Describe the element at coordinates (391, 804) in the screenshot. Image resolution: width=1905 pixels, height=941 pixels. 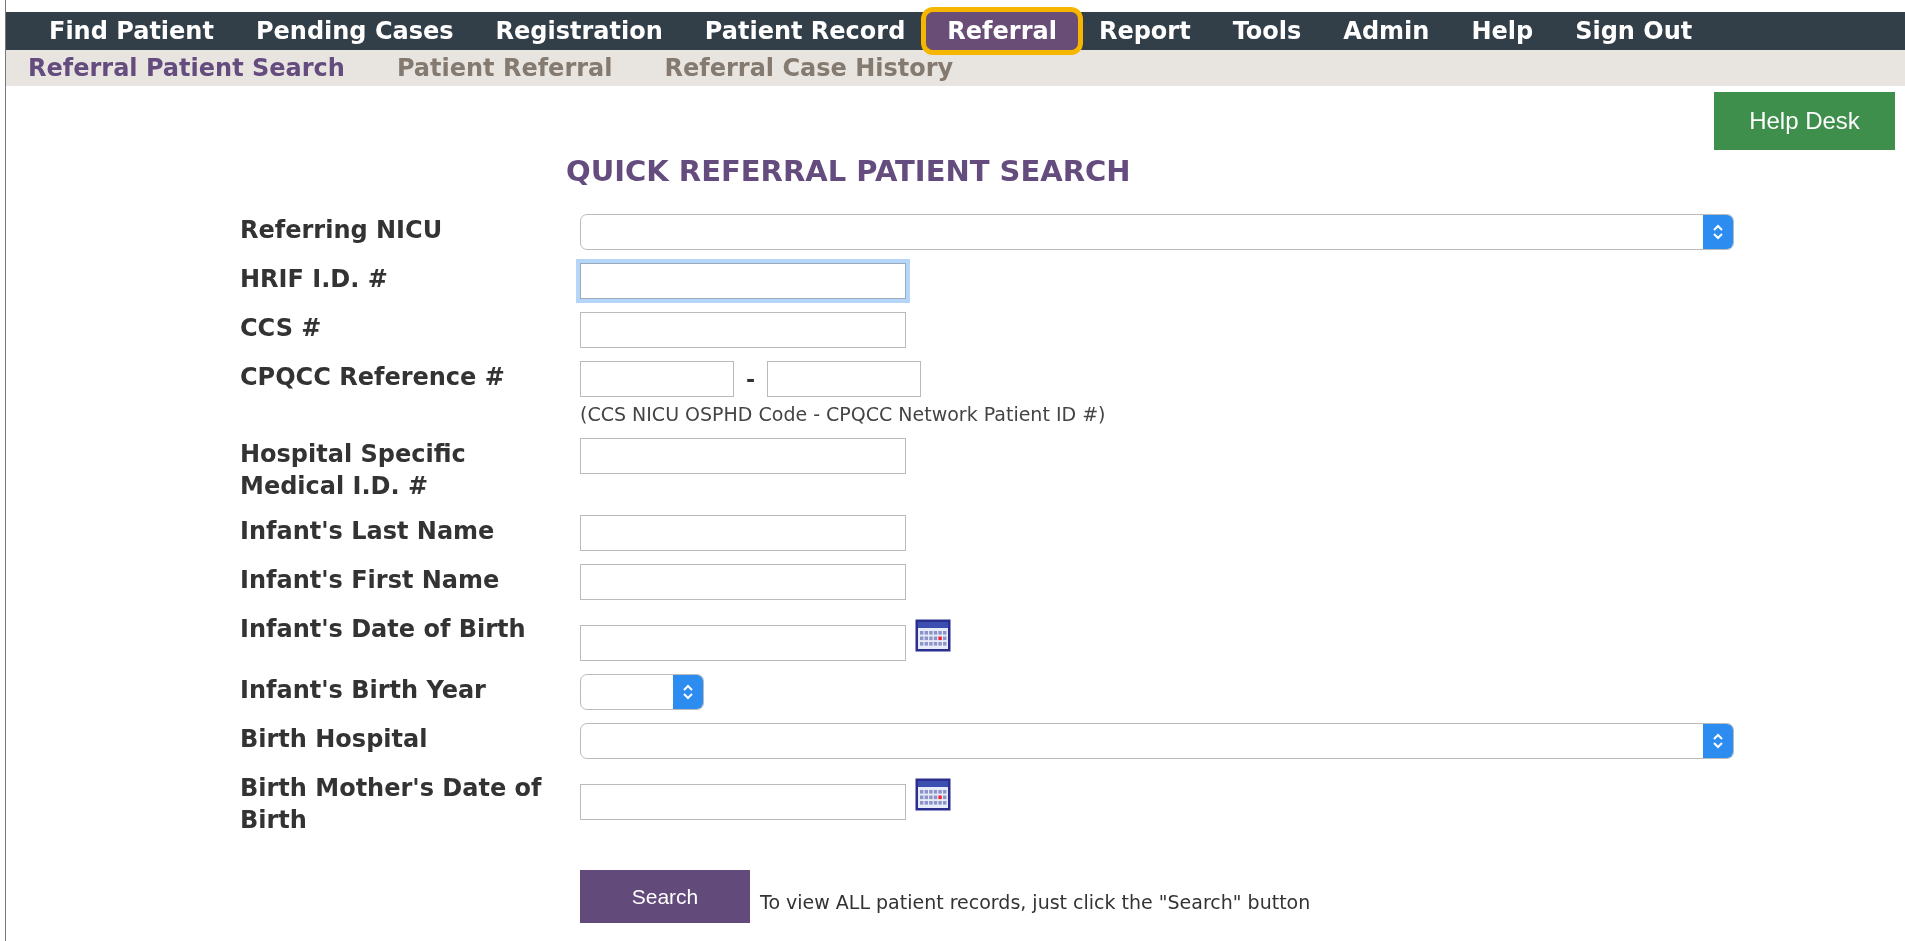
I see `field-label: Birth Mother's Date of Birth` at that location.